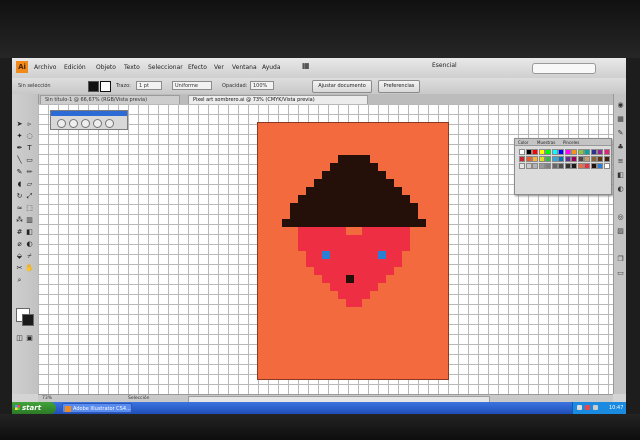  I want to click on color-panel-icon: ◉, so click(620, 105).